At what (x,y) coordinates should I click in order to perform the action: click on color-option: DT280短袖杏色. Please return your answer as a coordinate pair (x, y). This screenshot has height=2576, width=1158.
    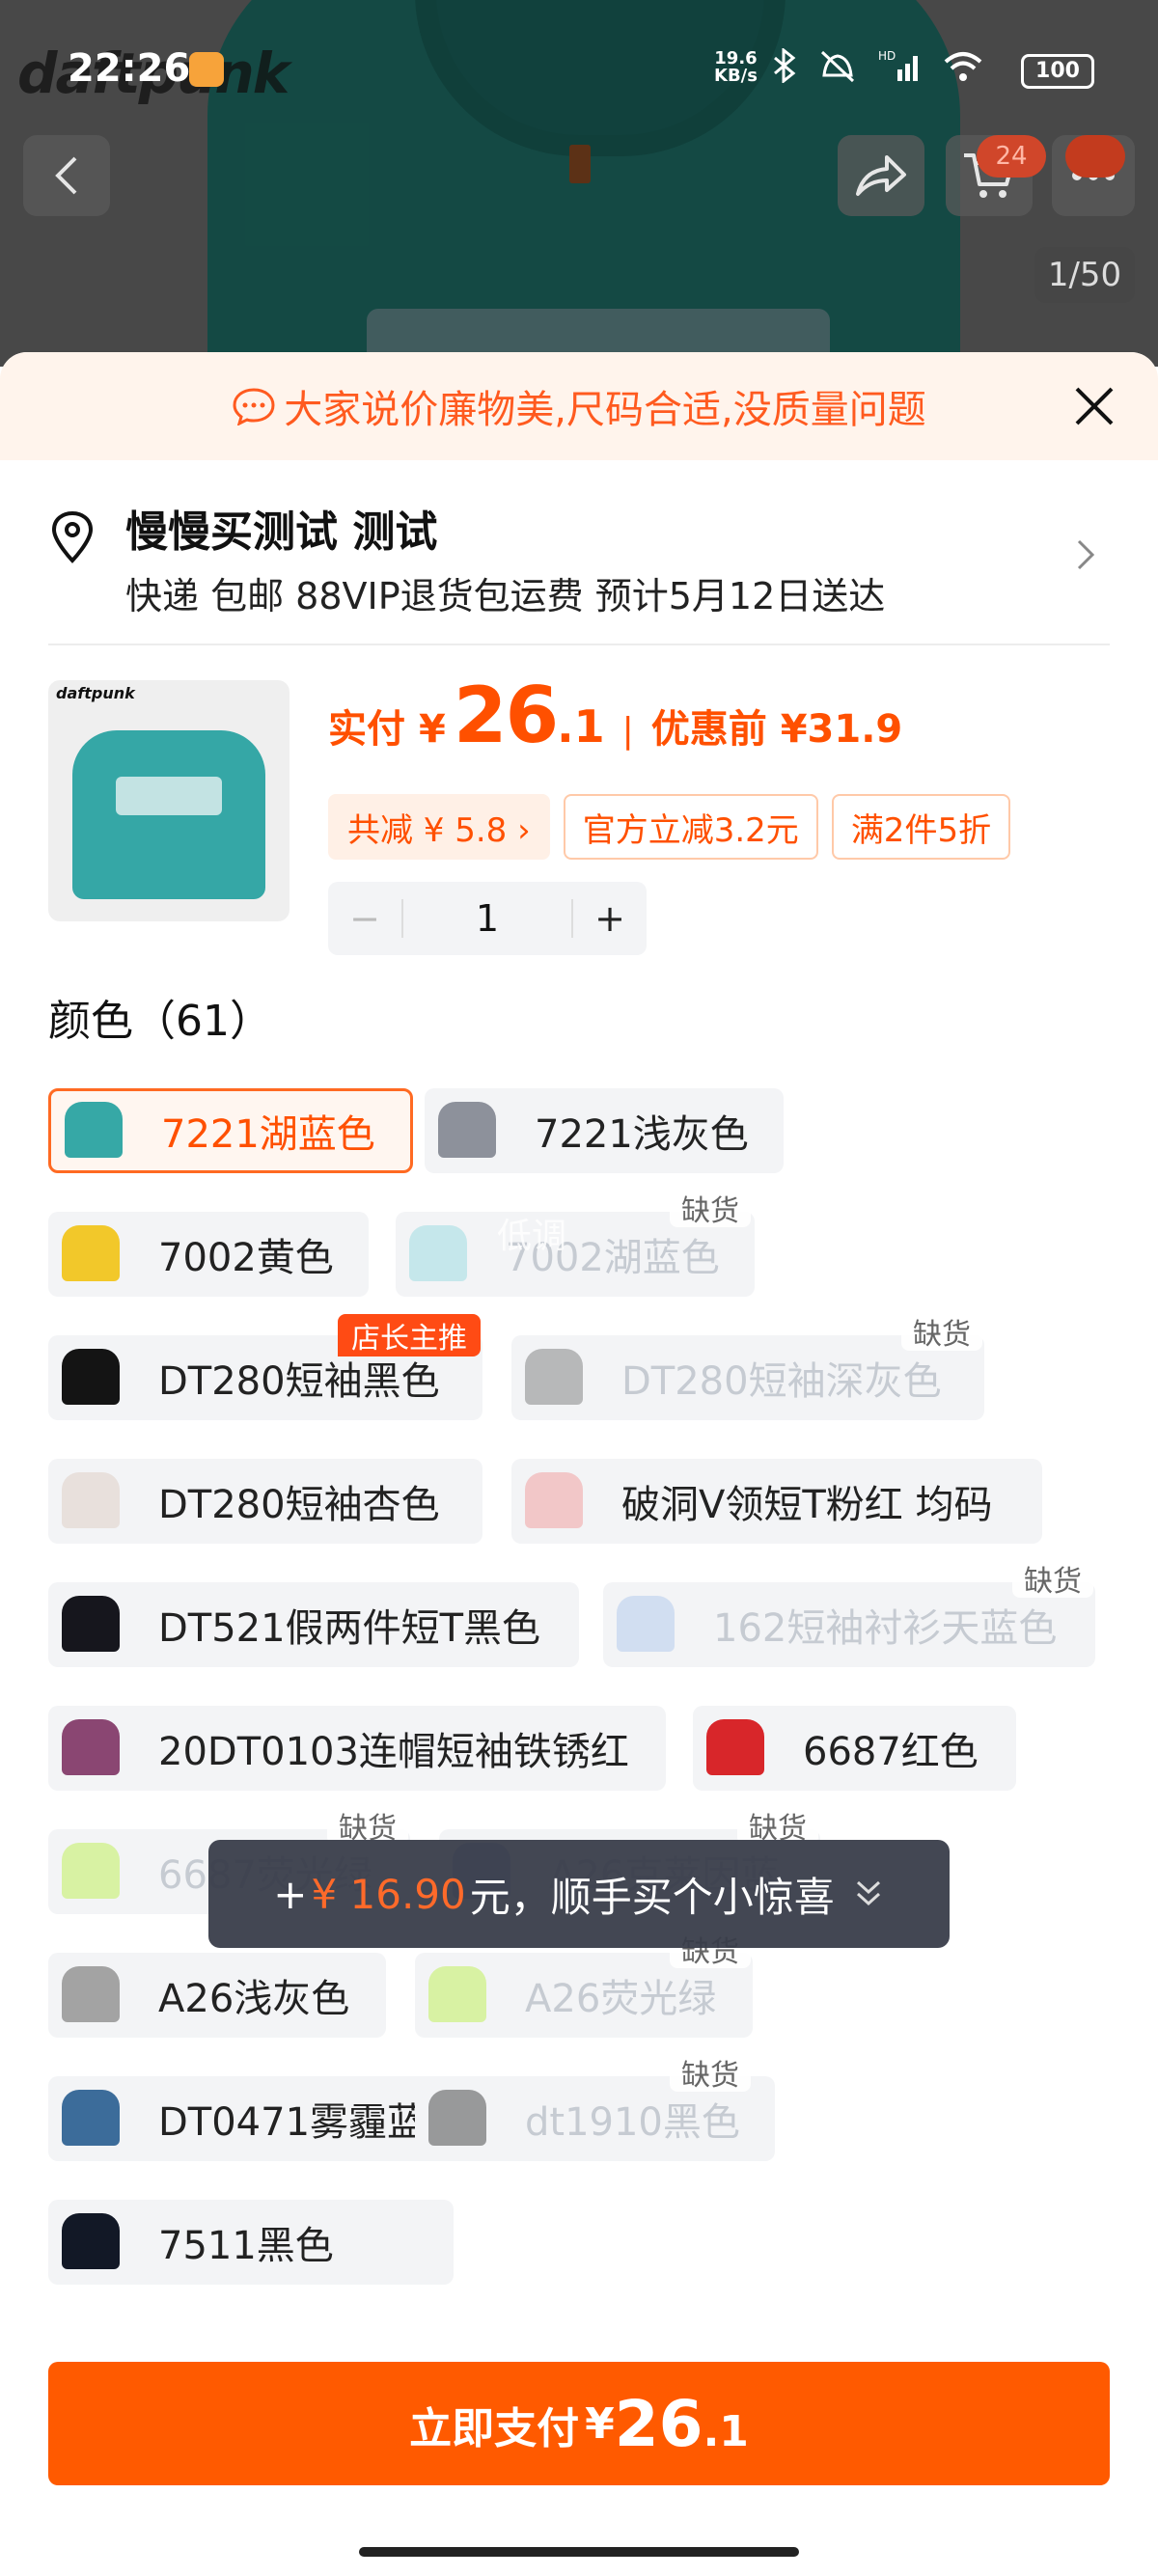
    Looking at the image, I should click on (265, 1501).